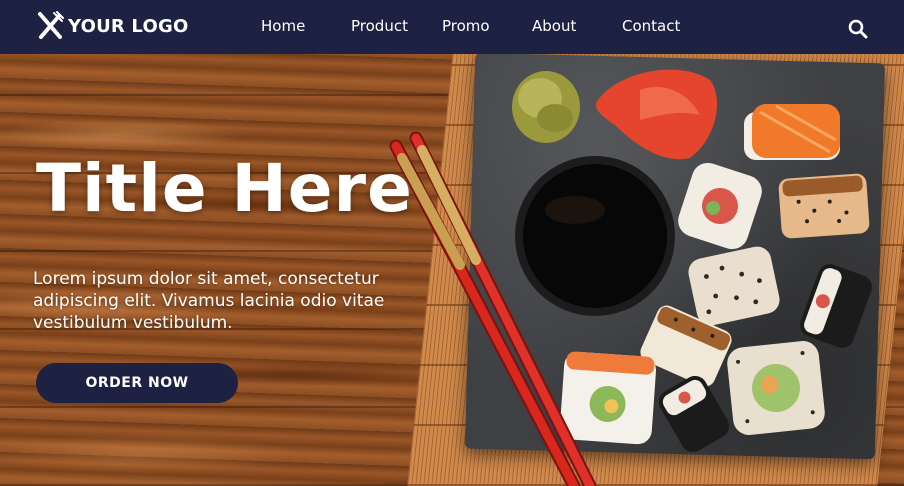 Image resolution: width=904 pixels, height=486 pixels. Describe the element at coordinates (283, 26) in the screenshot. I see `nav-link-home: Home` at that location.